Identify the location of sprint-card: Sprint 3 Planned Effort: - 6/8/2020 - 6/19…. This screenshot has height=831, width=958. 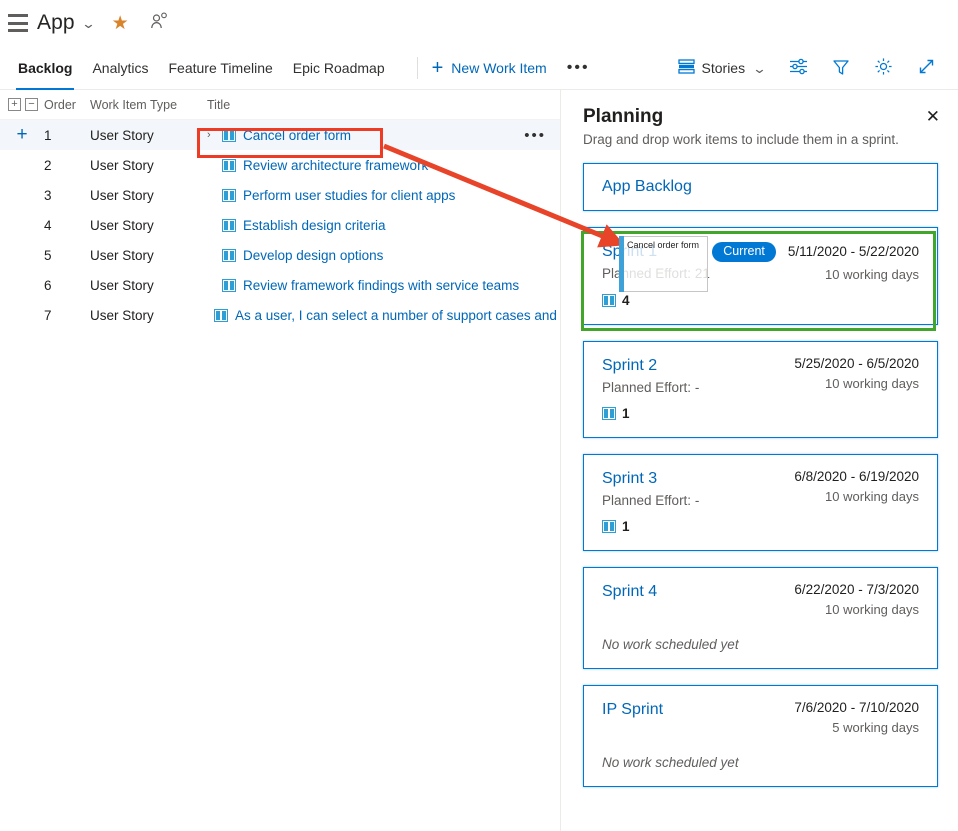
(760, 502).